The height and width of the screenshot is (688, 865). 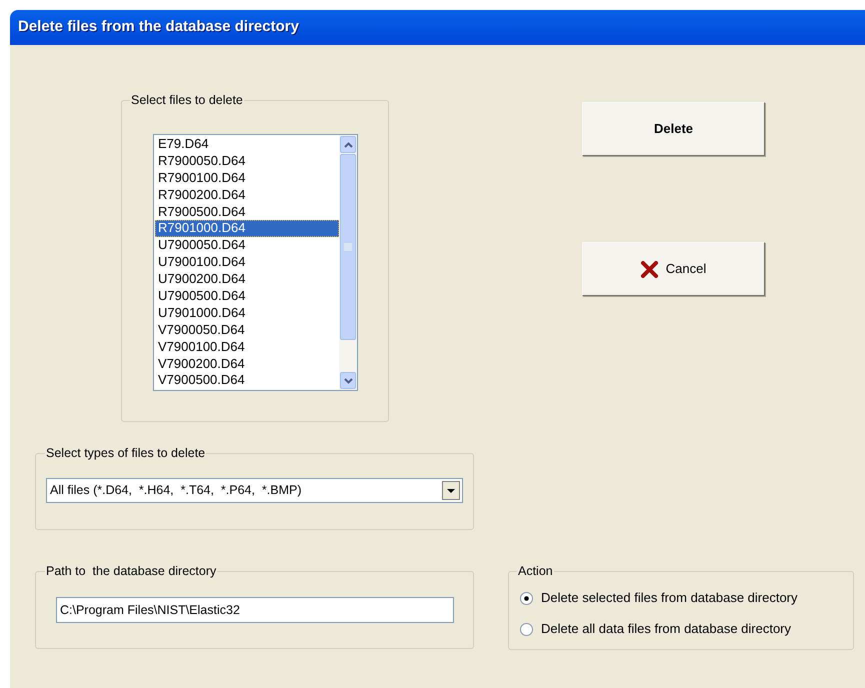 I want to click on file-list-item: R7900050.D64, so click(x=247, y=161).